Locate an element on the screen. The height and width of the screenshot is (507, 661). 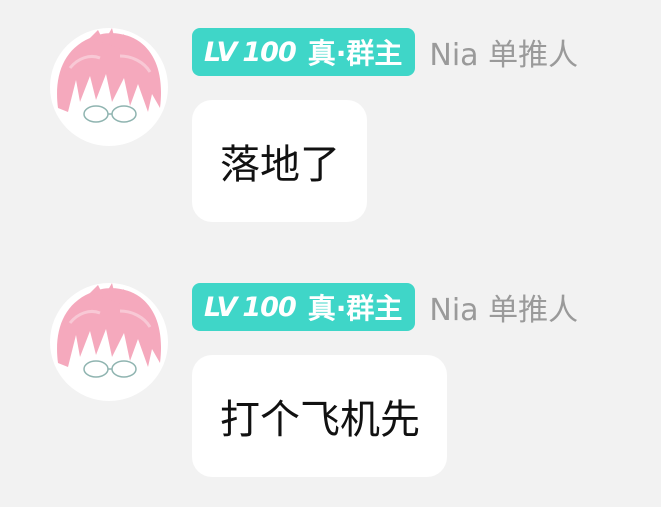
message-bubble: 落地了 is located at coordinates (279, 161).